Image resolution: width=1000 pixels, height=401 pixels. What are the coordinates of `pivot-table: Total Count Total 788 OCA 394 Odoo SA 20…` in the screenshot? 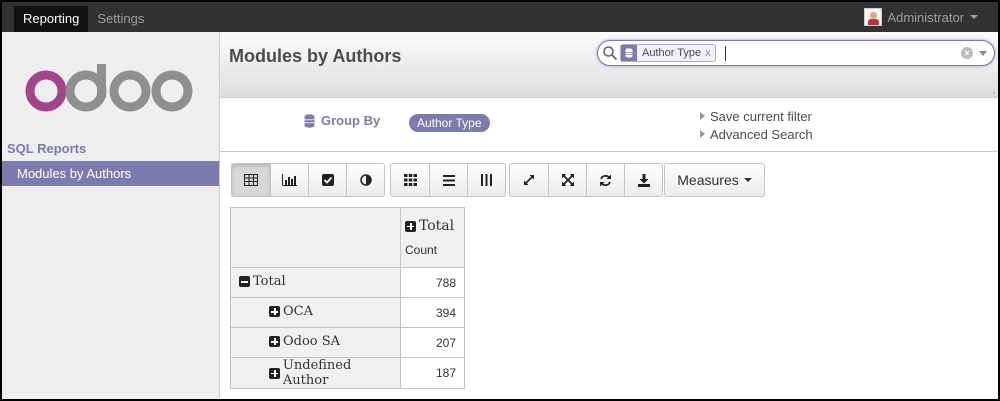 It's located at (347, 298).